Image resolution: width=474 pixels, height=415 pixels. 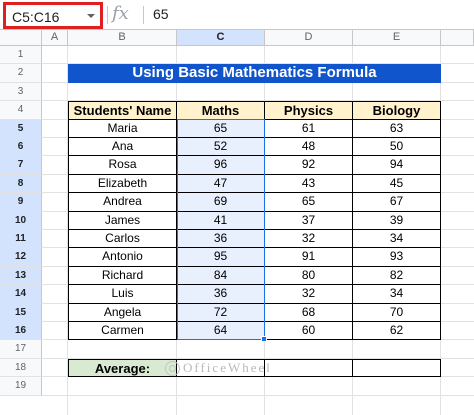 What do you see at coordinates (397, 38) in the screenshot?
I see `column-header-e: E` at bounding box center [397, 38].